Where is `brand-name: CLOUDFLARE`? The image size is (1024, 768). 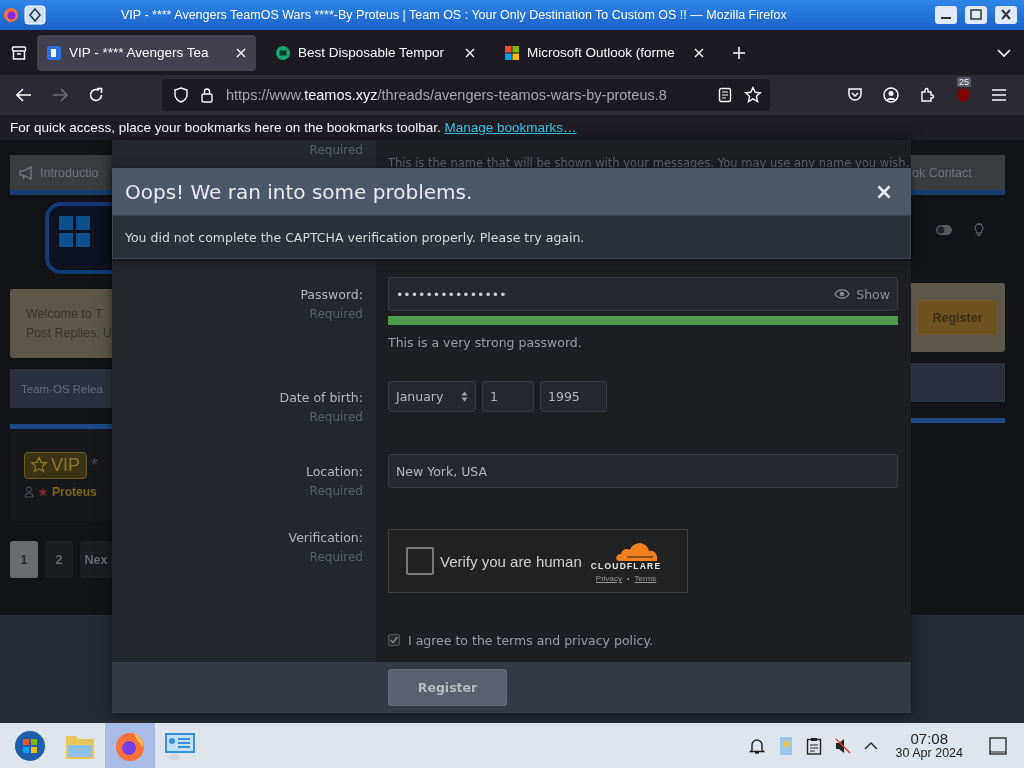
brand-name: CLOUDFLARE is located at coordinates (626, 566).